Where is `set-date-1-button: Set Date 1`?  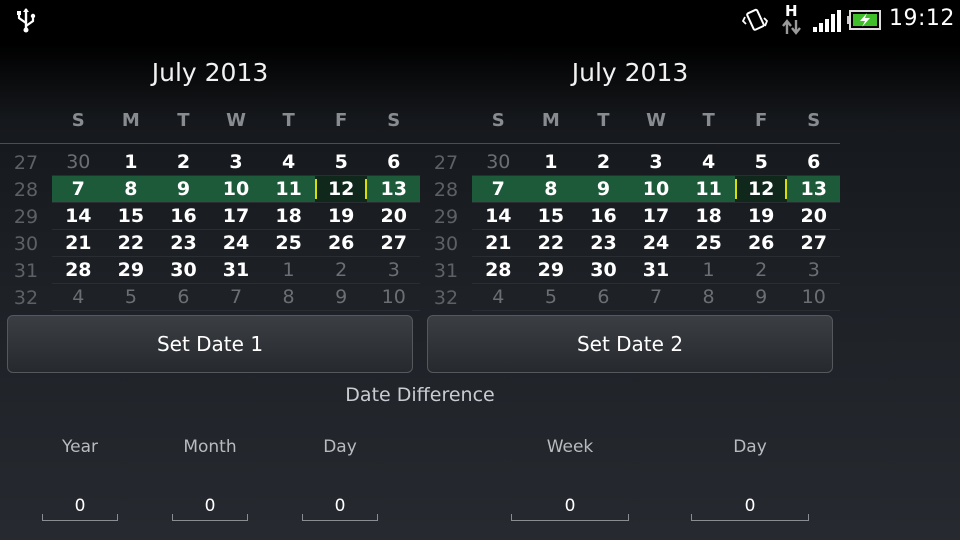
set-date-1-button: Set Date 1 is located at coordinates (210, 344).